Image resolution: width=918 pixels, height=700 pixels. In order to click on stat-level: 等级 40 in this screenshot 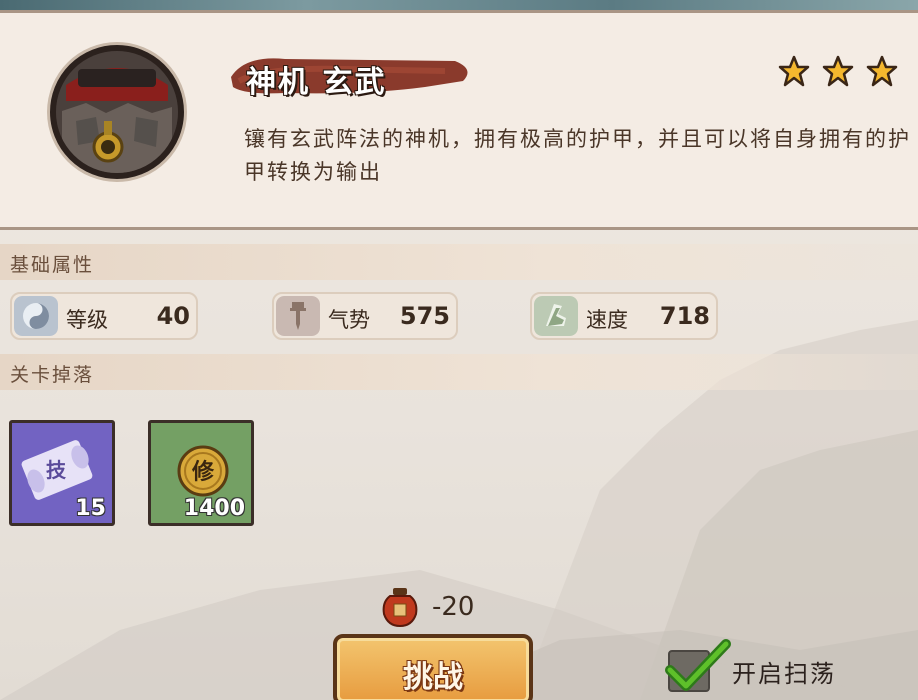, I will do `click(104, 316)`.